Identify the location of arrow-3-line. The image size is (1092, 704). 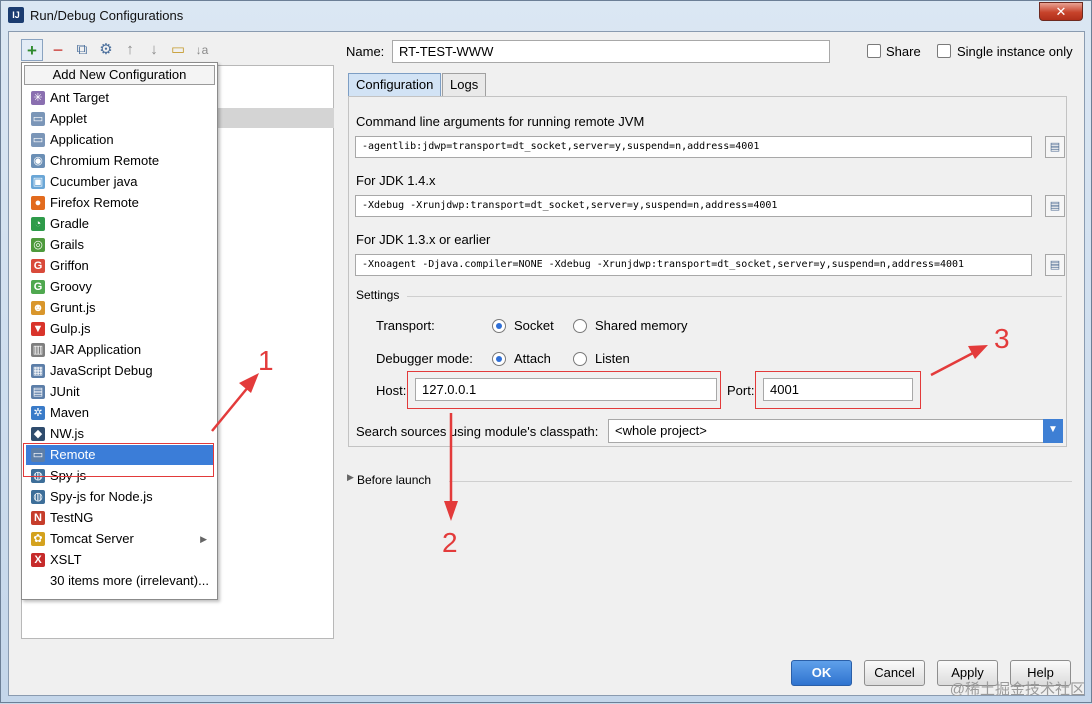
(952, 364).